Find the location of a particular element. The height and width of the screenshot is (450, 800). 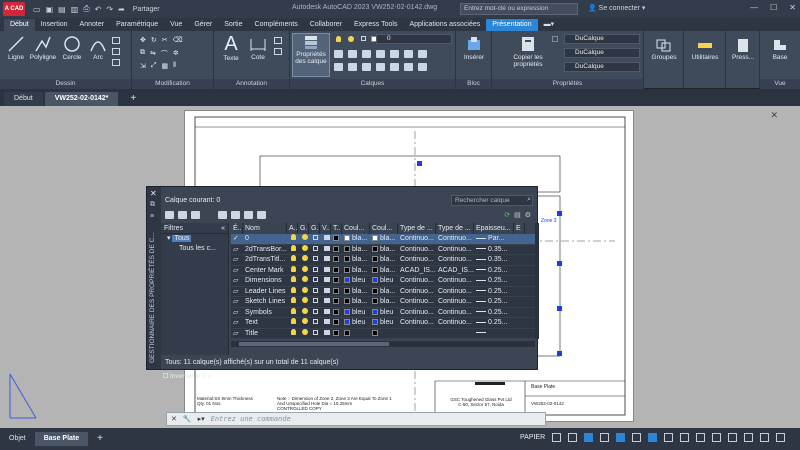

snap-icon is located at coordinates (572, 437).